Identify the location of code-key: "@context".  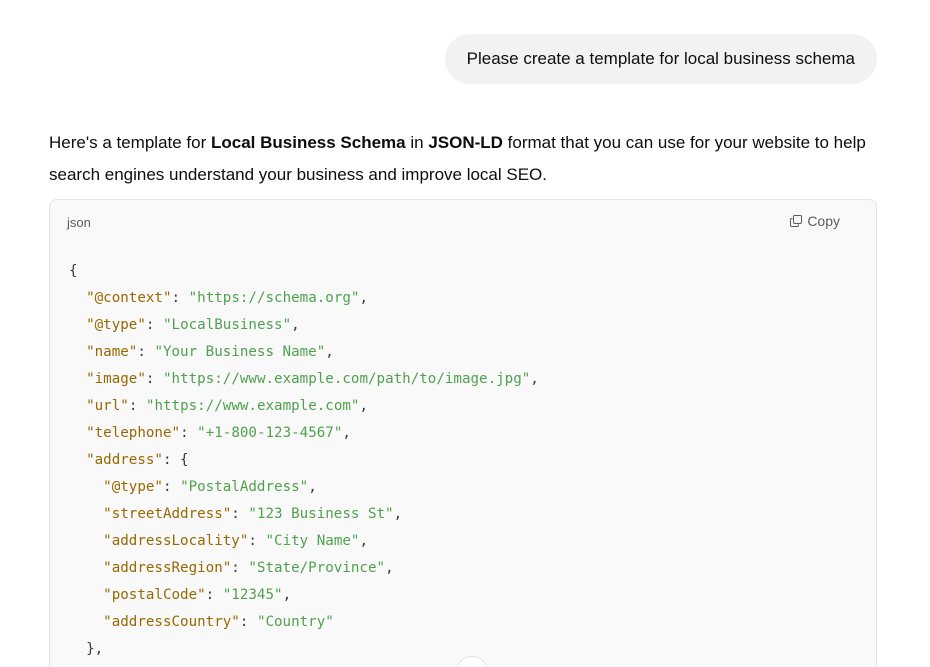
(129, 298).